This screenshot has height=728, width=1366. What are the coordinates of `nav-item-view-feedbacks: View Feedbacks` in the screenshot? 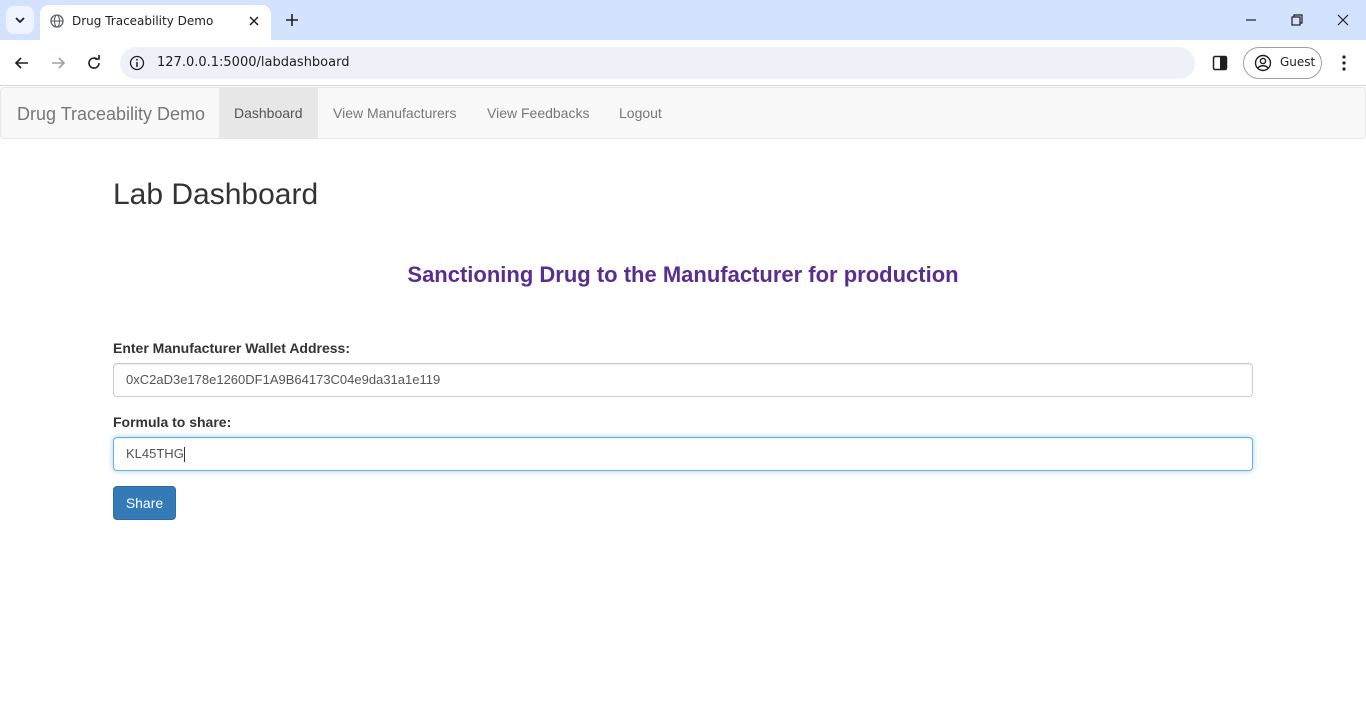 It's located at (538, 113).